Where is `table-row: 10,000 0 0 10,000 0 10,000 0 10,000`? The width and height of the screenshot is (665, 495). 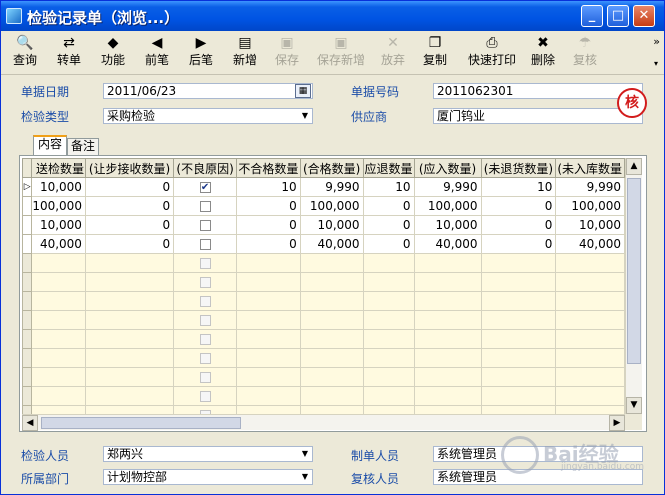 table-row: 10,000 0 0 10,000 0 10,000 0 10,000 is located at coordinates (323, 225).